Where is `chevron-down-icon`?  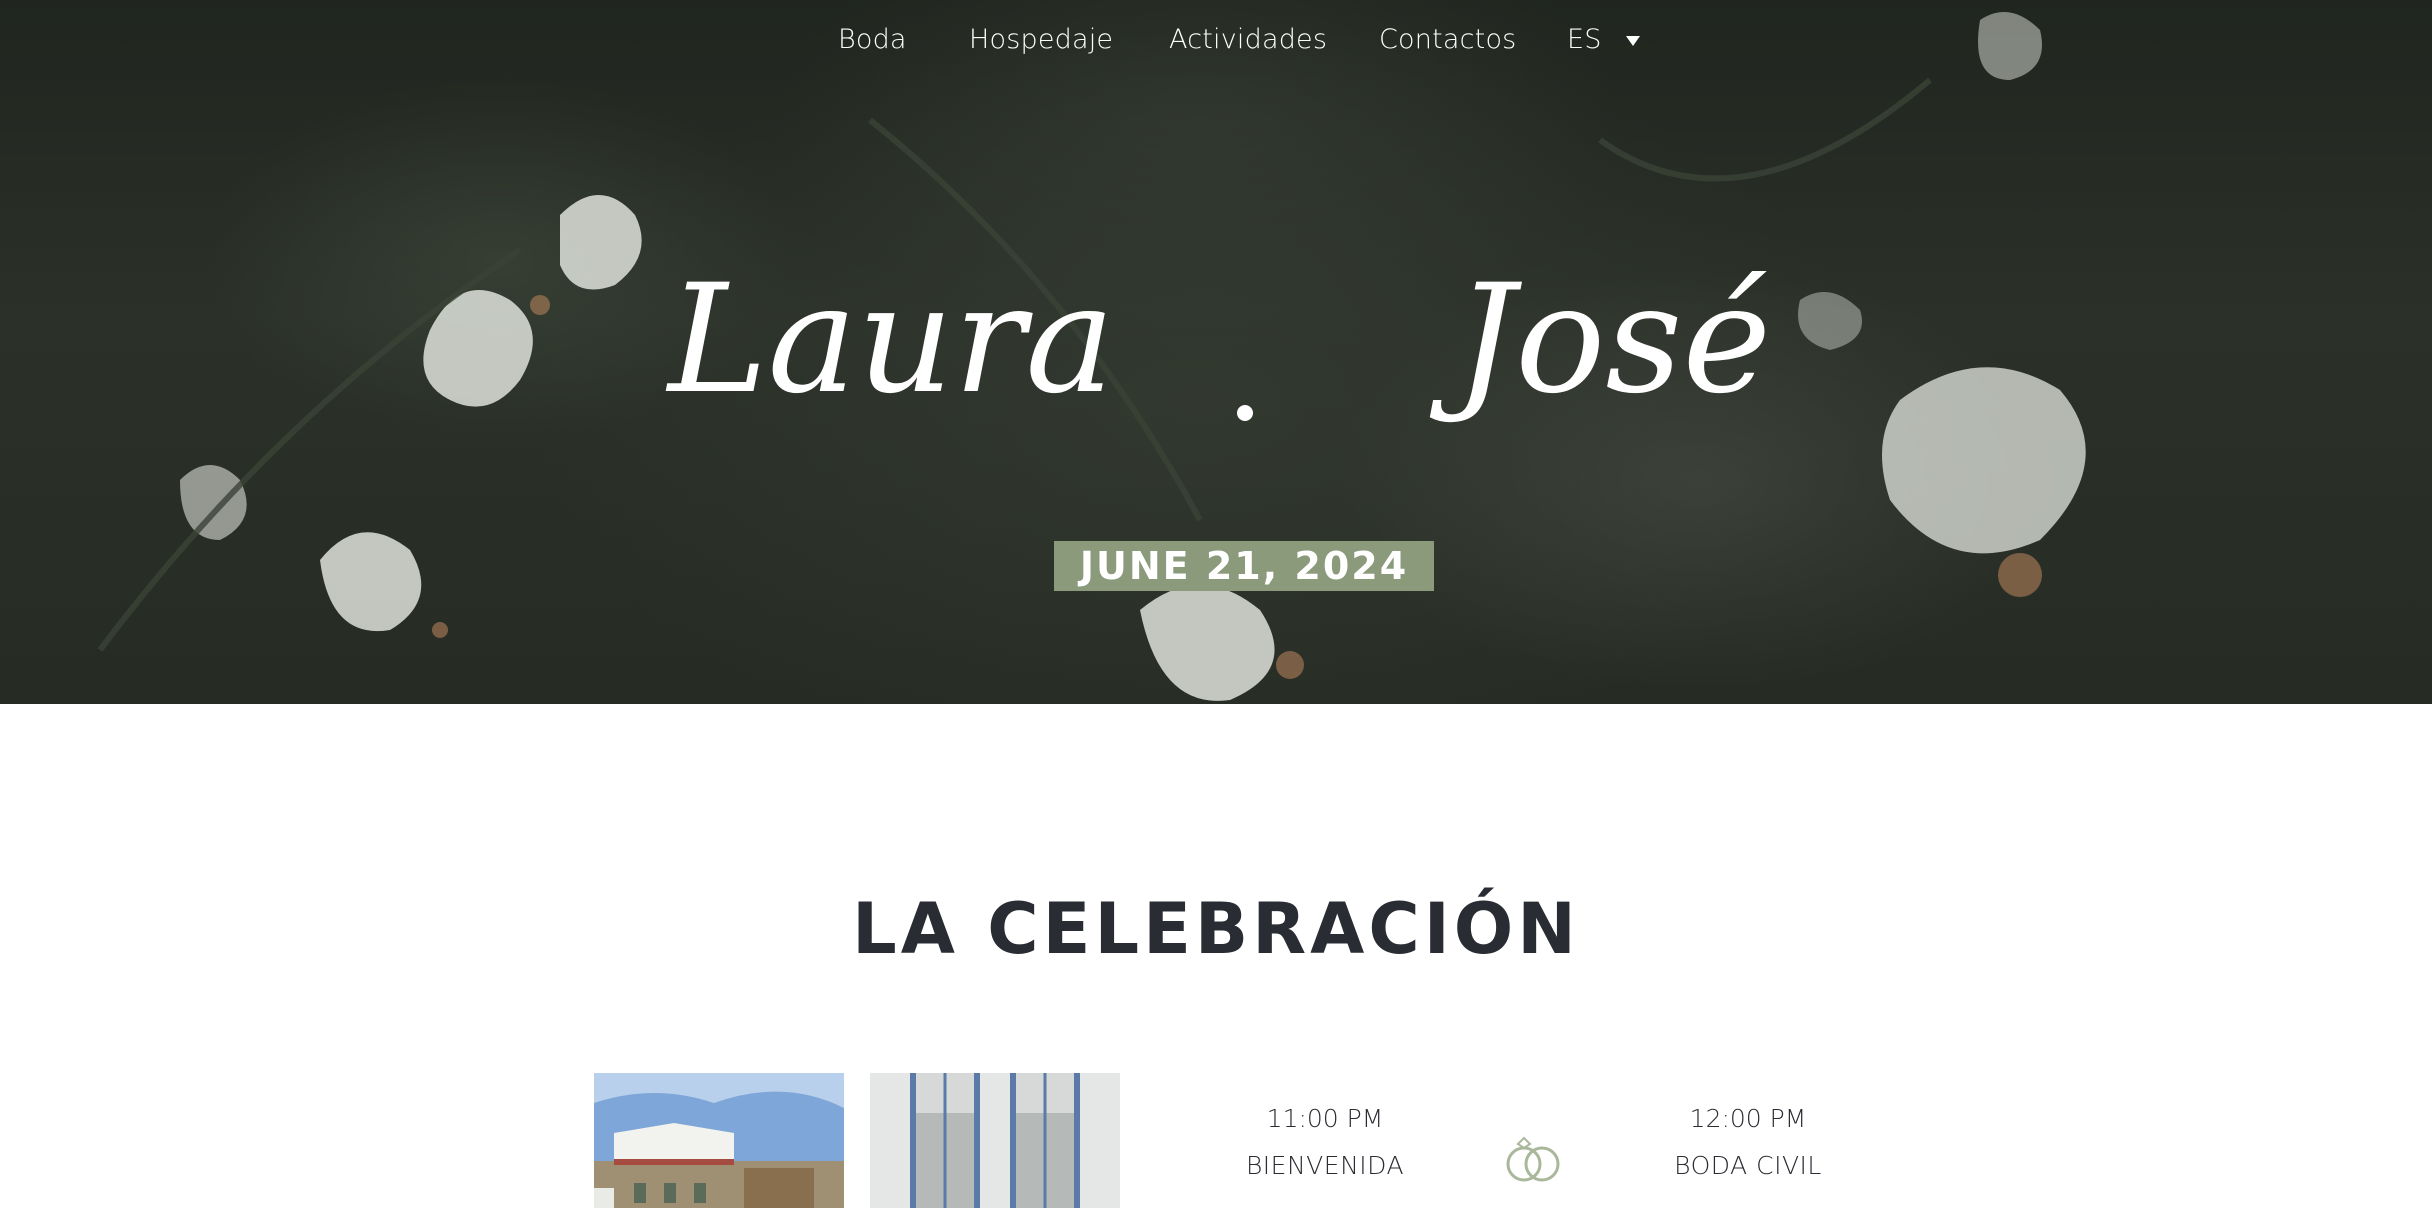 chevron-down-icon is located at coordinates (1632, 40).